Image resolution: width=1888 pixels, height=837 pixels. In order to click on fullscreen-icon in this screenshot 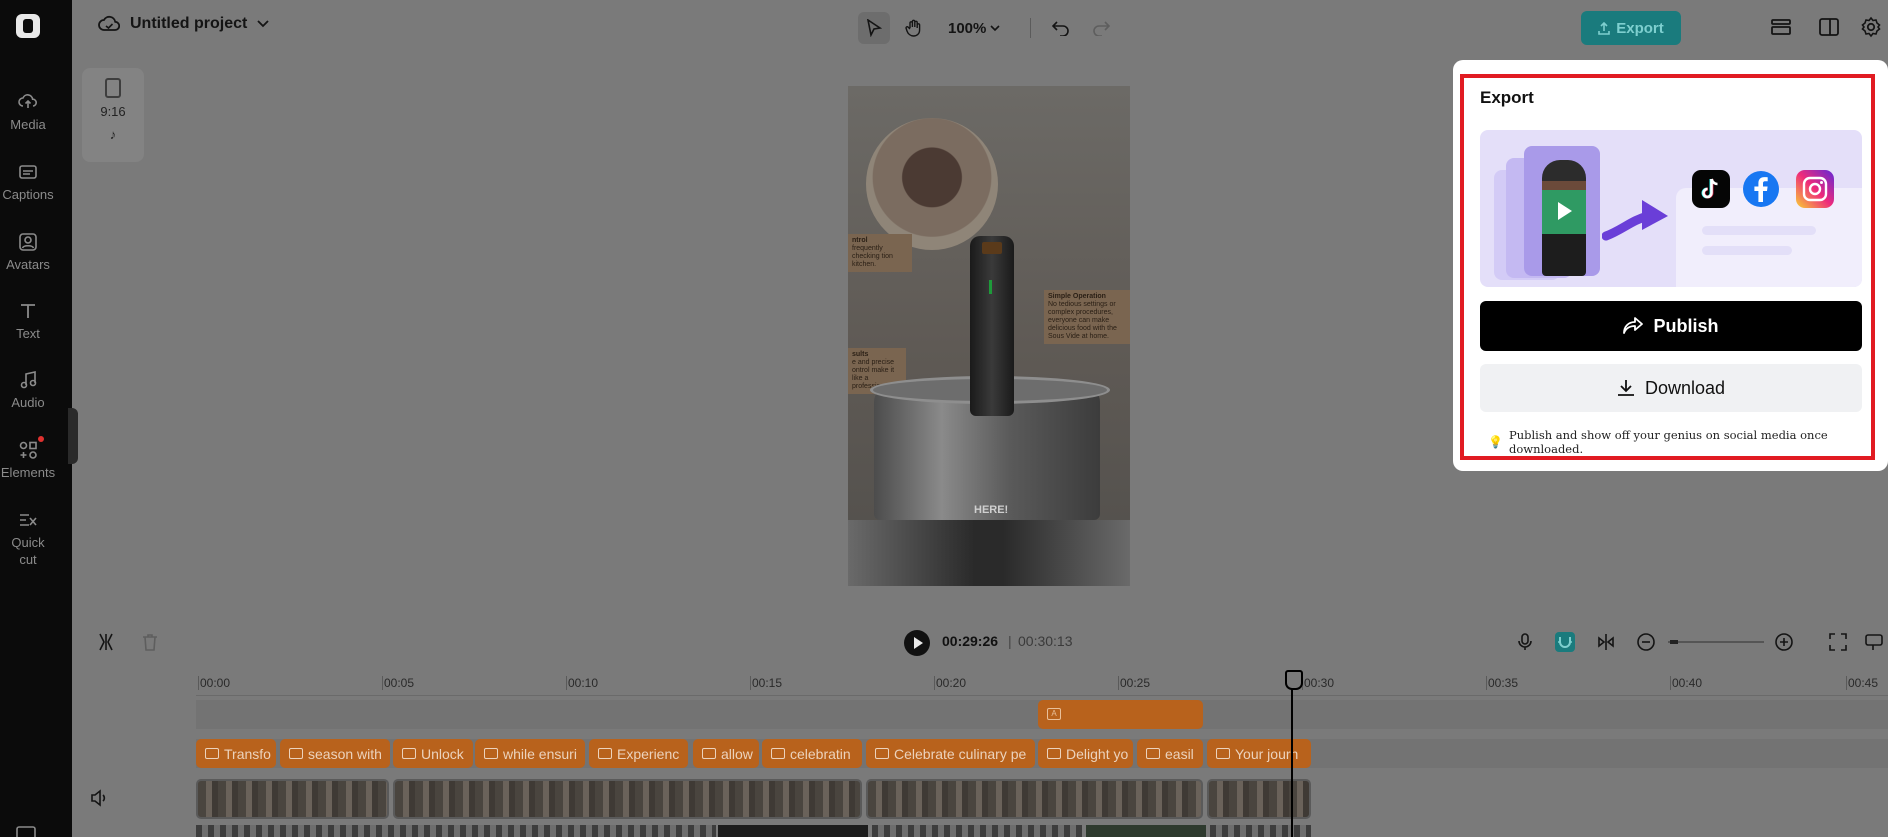, I will do `click(1838, 642)`.